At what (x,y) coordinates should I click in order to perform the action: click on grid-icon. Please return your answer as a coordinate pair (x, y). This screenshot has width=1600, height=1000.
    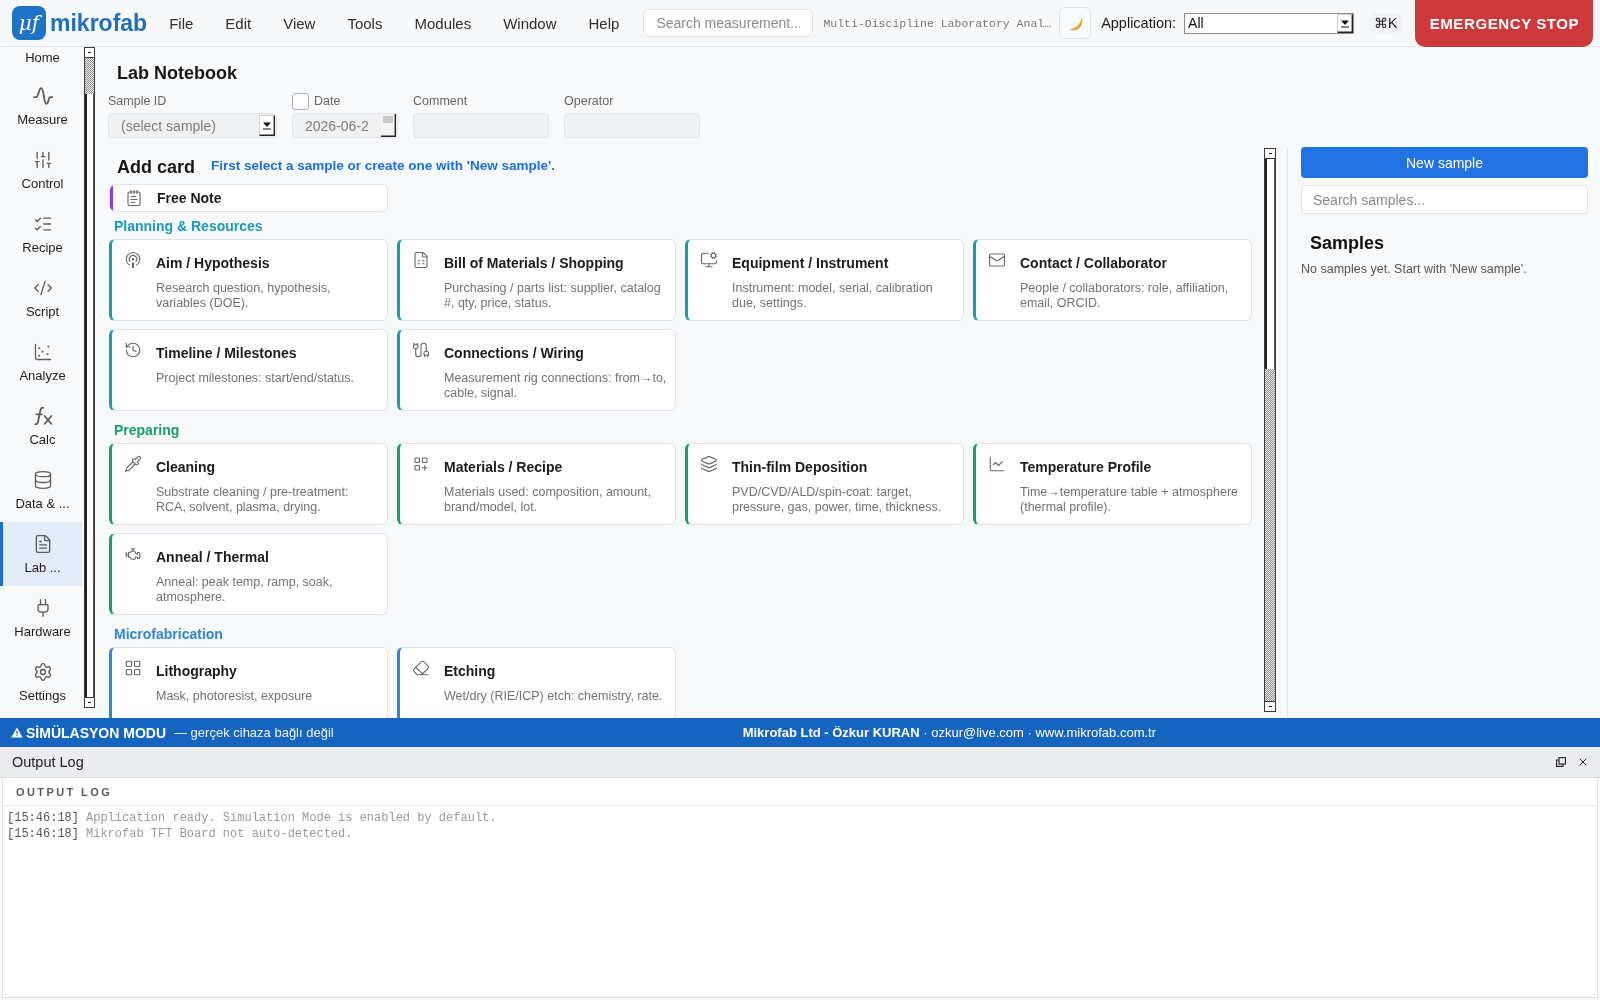
    Looking at the image, I should click on (133, 668).